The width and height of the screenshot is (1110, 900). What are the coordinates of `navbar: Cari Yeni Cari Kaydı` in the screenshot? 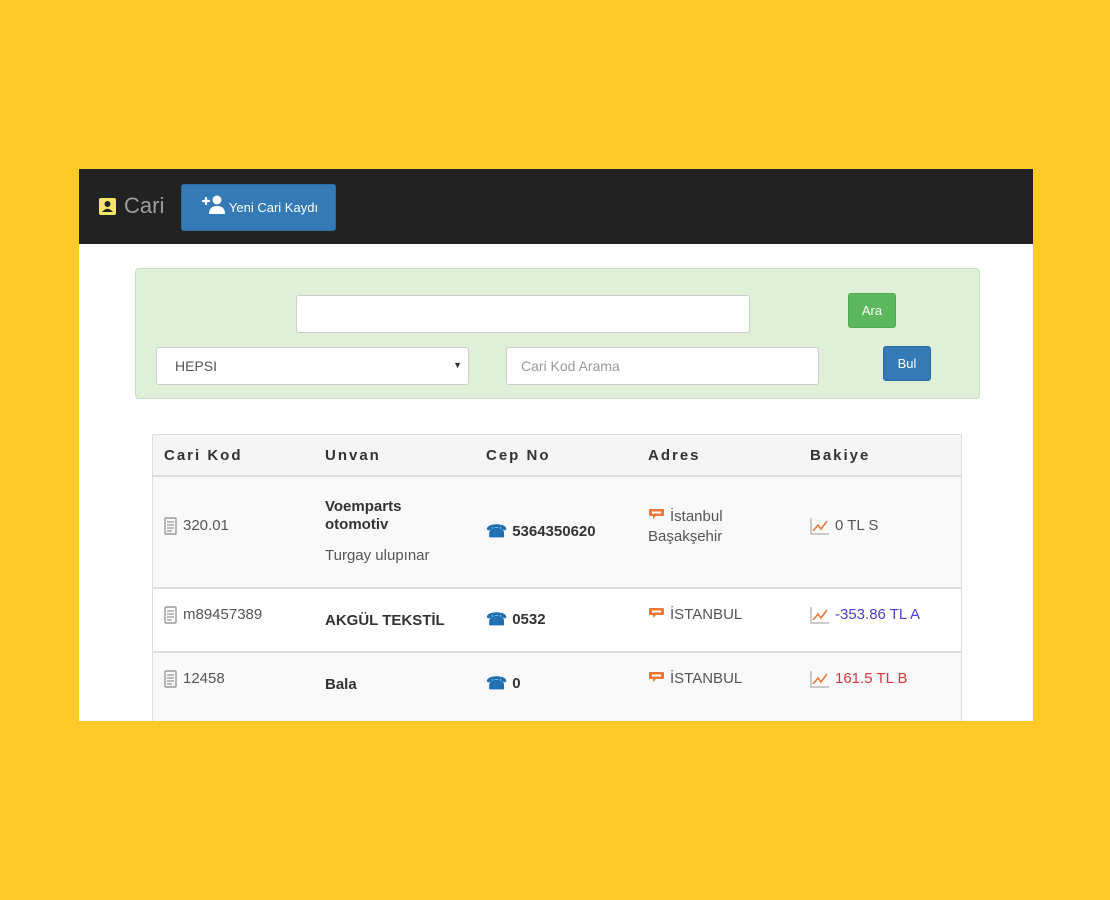 It's located at (556, 206).